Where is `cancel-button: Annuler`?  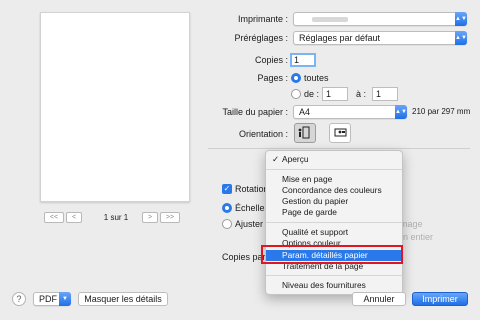 cancel-button: Annuler is located at coordinates (379, 299).